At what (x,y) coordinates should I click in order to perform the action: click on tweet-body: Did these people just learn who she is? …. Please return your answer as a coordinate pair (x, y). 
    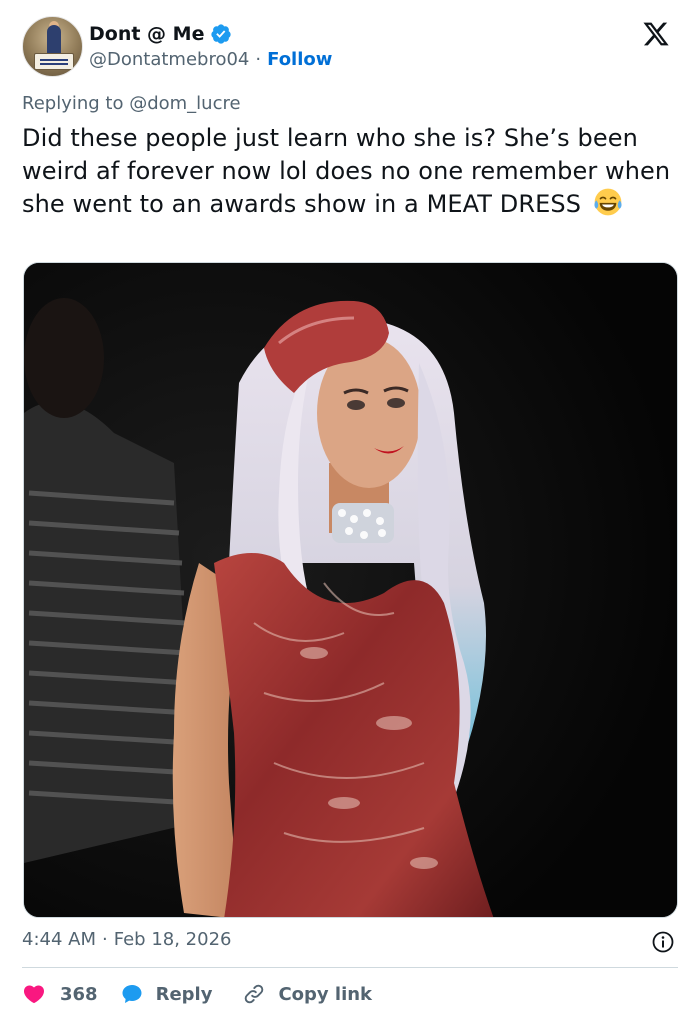
    Looking at the image, I should click on (346, 171).